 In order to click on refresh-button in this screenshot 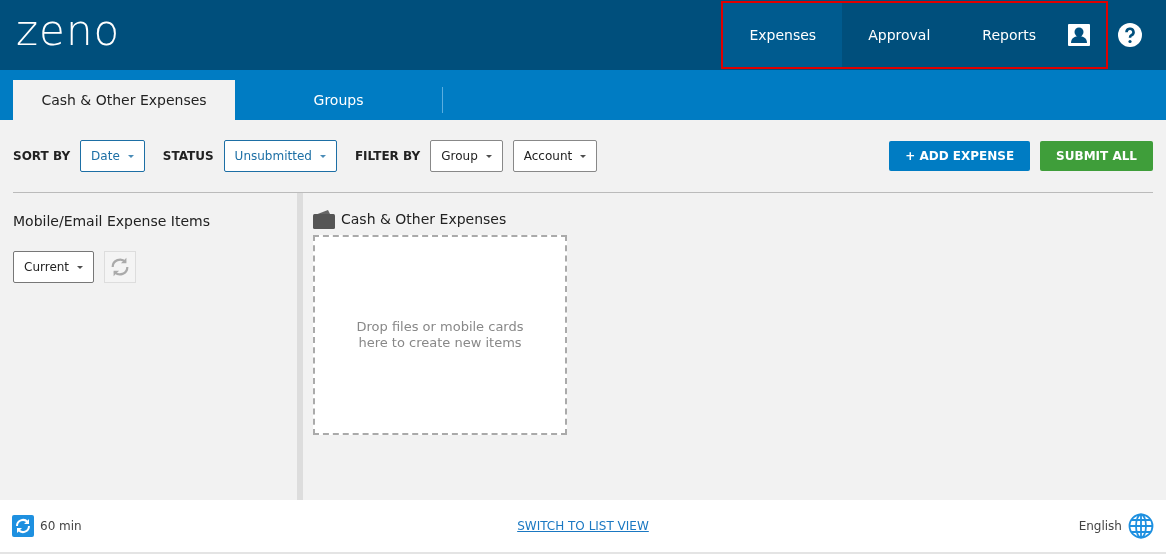, I will do `click(120, 267)`.